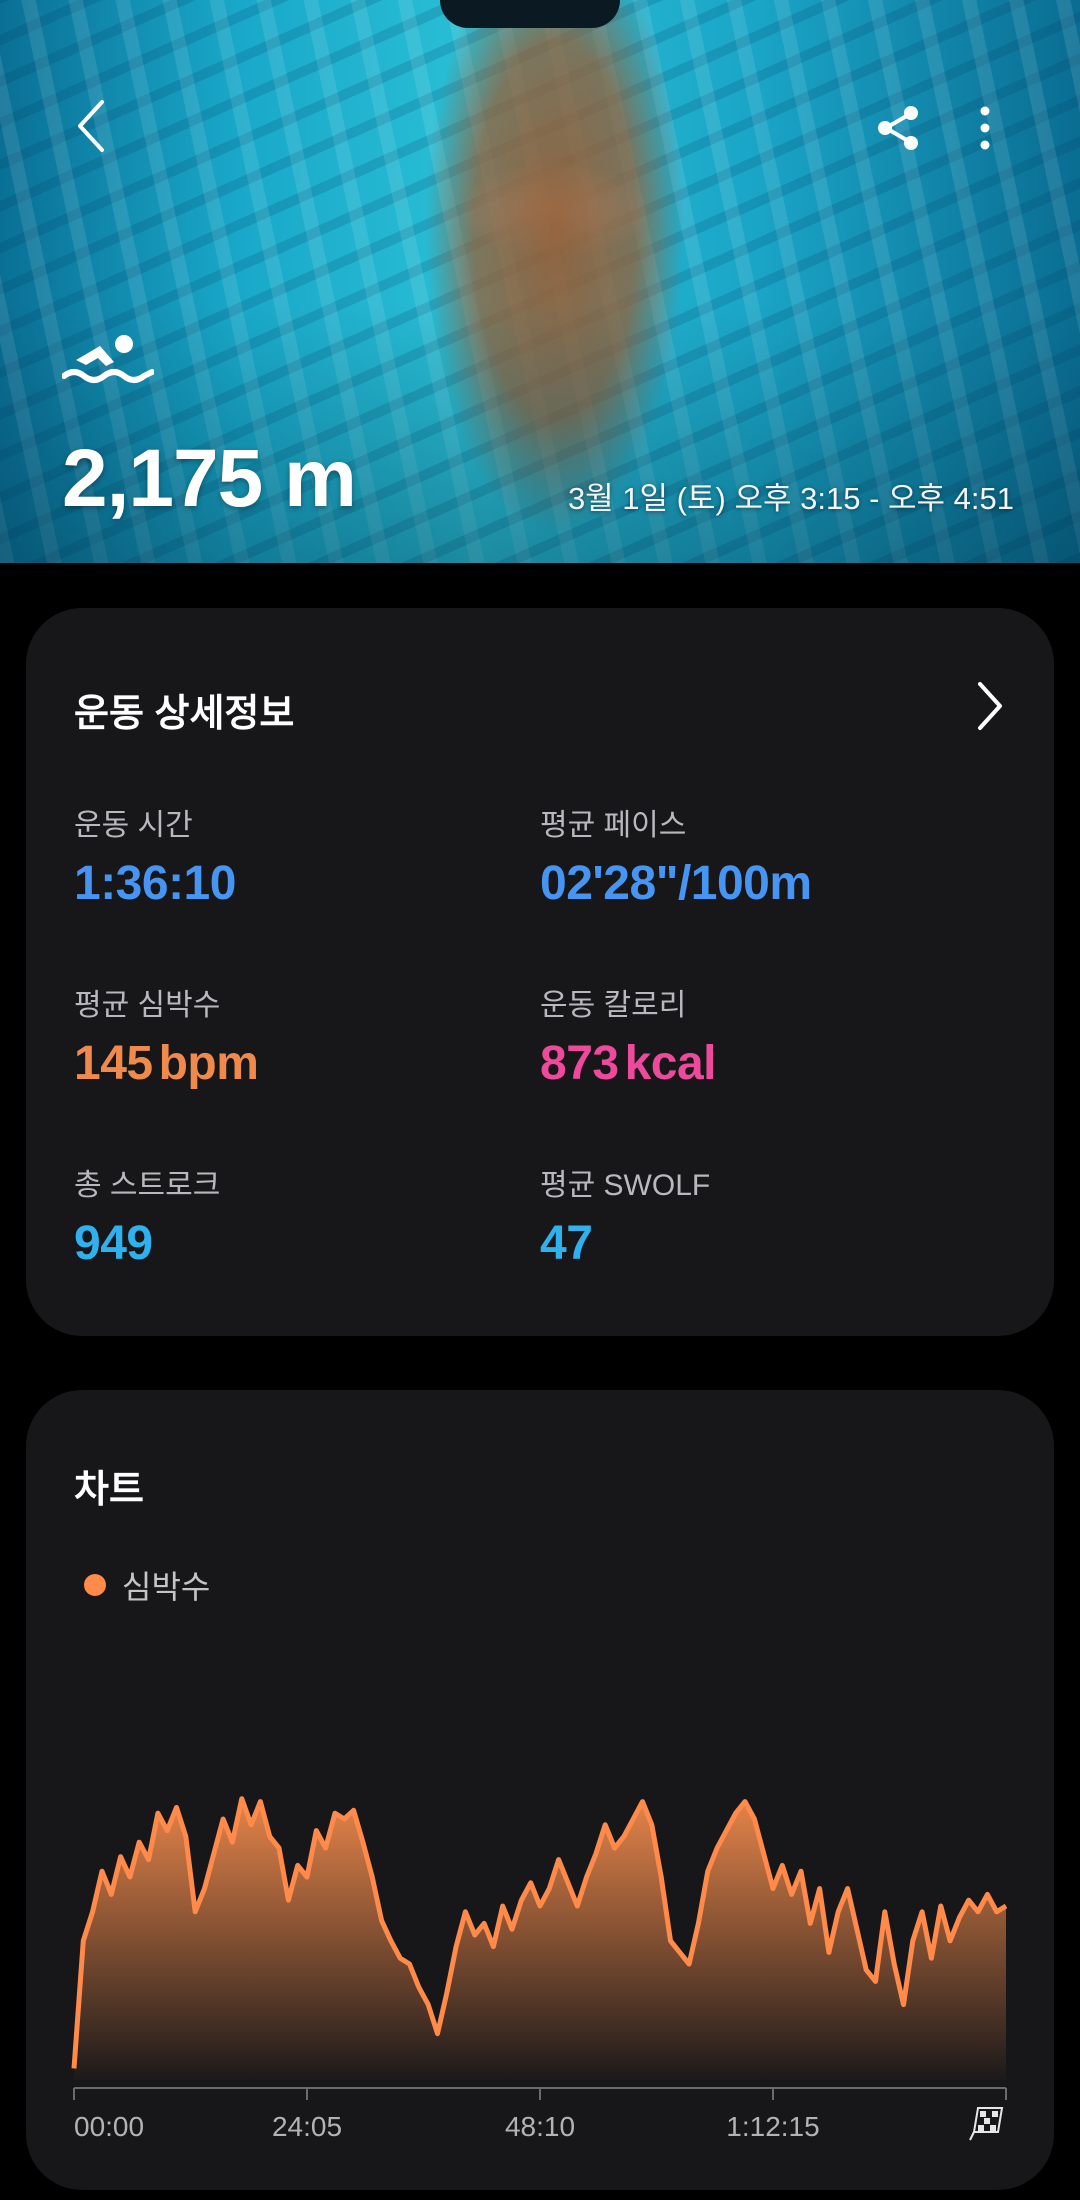 The image size is (1080, 2200). I want to click on stat-value: 02'28"/100m, so click(676, 883).